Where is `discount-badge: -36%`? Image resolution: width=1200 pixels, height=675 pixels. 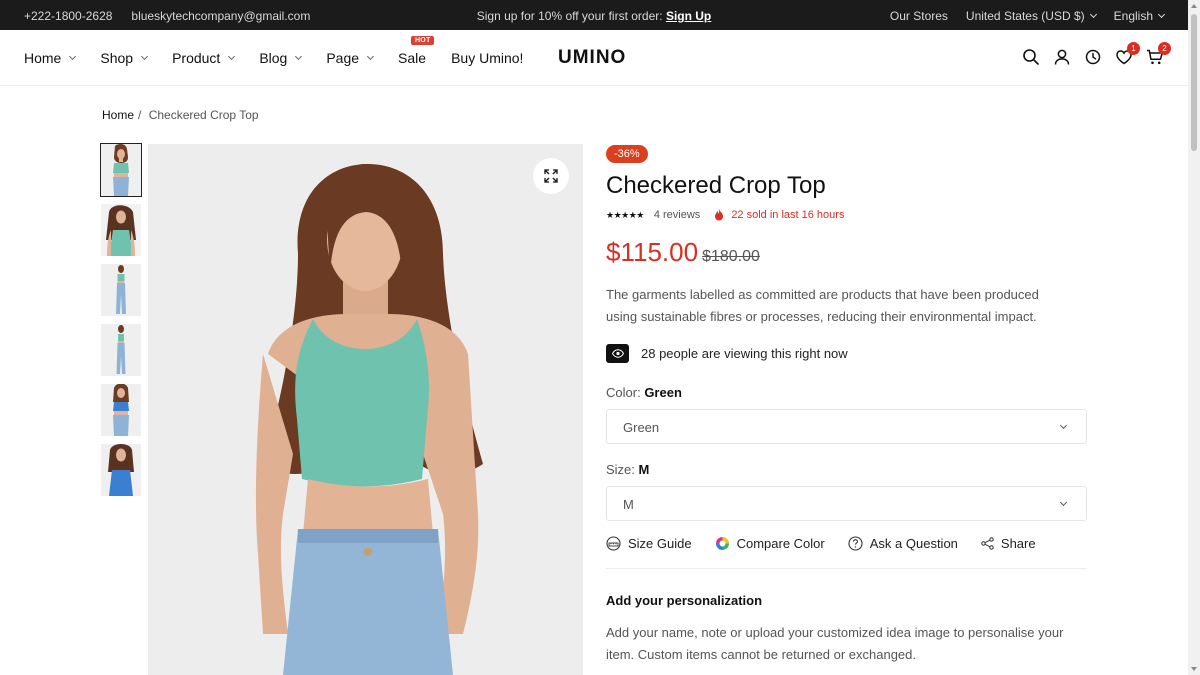
discount-badge: -36% is located at coordinates (627, 154).